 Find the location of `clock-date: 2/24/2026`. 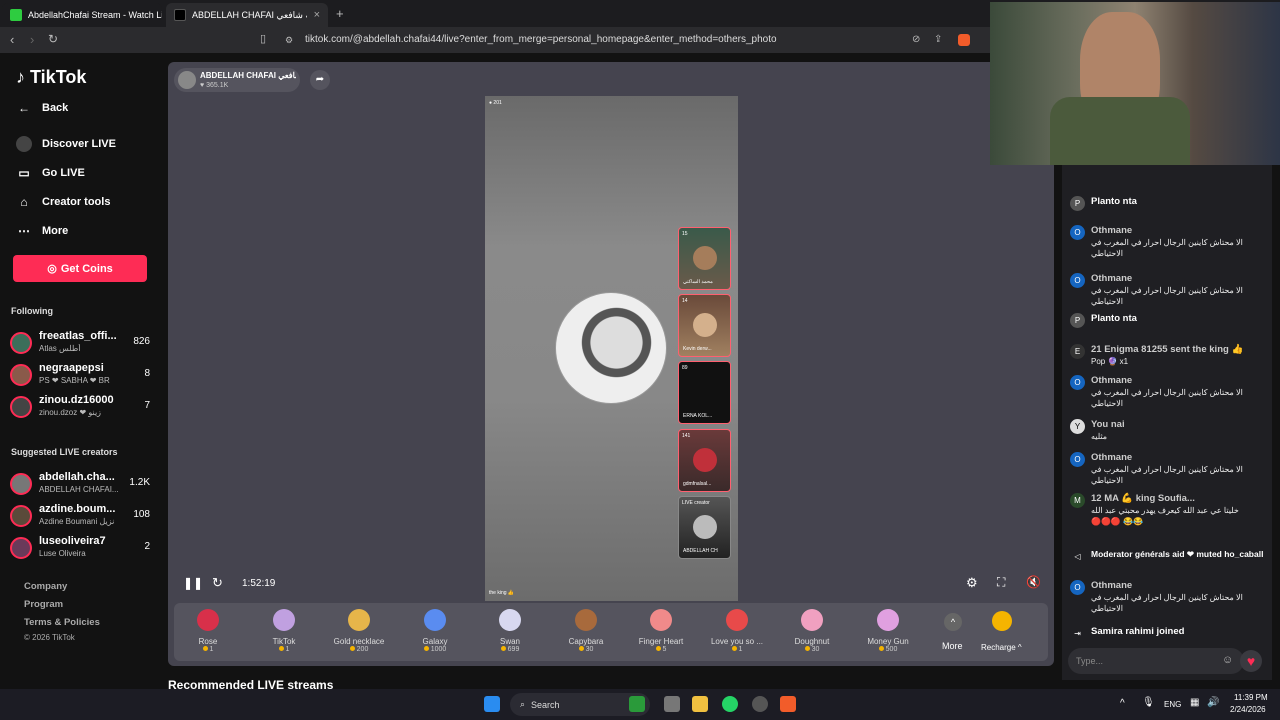

clock-date: 2/24/2026 is located at coordinates (1248, 709).